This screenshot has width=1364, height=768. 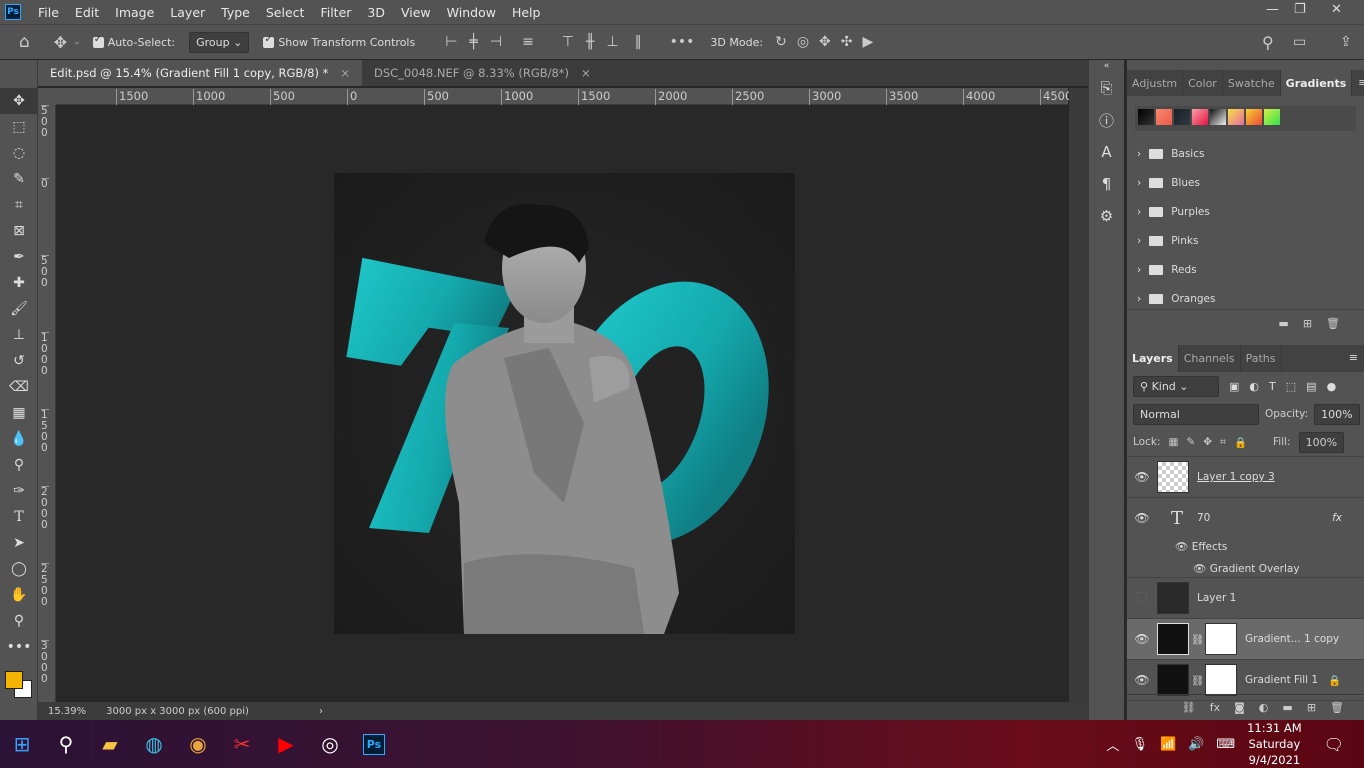 What do you see at coordinates (24, 42) in the screenshot?
I see `home-icon: ⌂` at bounding box center [24, 42].